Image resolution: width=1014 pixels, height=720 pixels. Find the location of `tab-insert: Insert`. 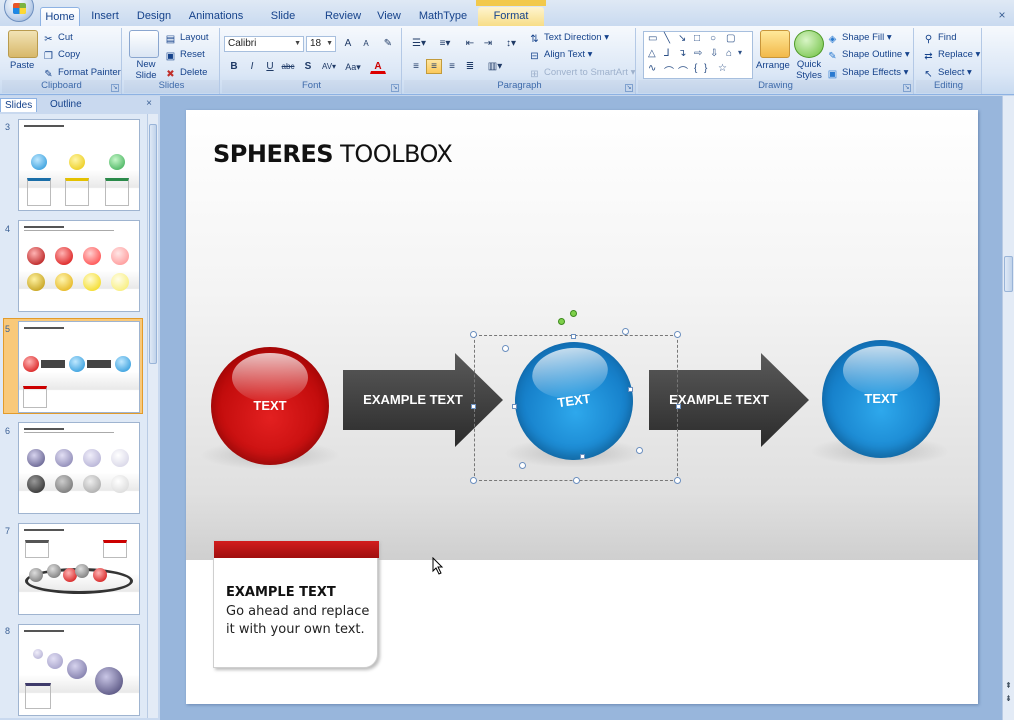

tab-insert: Insert is located at coordinates (105, 16).